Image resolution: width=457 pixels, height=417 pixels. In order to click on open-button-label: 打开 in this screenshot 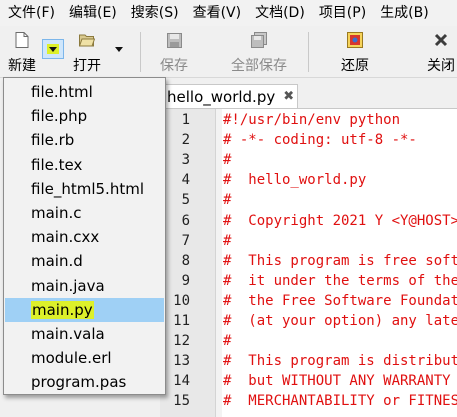, I will do `click(87, 66)`.